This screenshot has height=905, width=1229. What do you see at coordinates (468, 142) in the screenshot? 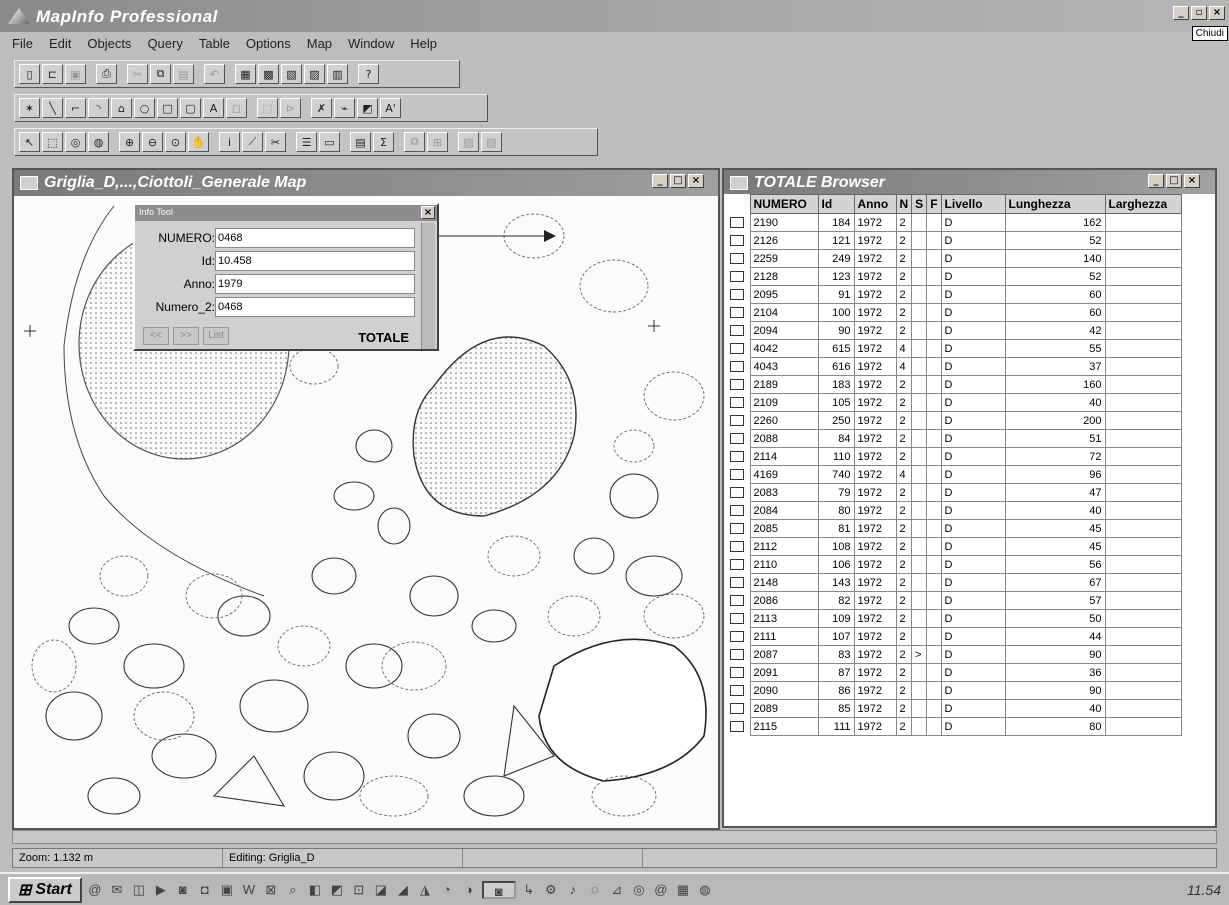
I see `graph-select-icon: ▨` at bounding box center [468, 142].